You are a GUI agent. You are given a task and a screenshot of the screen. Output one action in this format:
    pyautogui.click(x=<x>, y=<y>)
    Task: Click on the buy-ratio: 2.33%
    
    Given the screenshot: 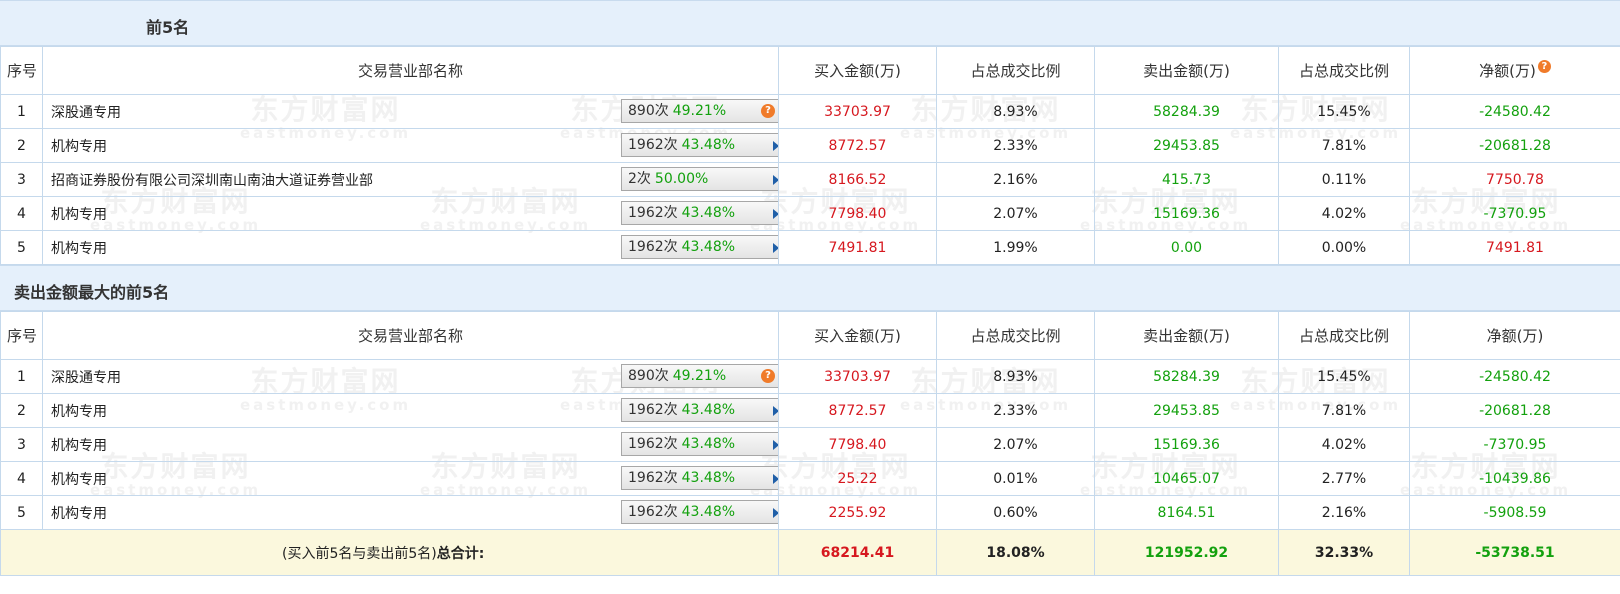 What is the action you would take?
    pyautogui.click(x=1015, y=145)
    